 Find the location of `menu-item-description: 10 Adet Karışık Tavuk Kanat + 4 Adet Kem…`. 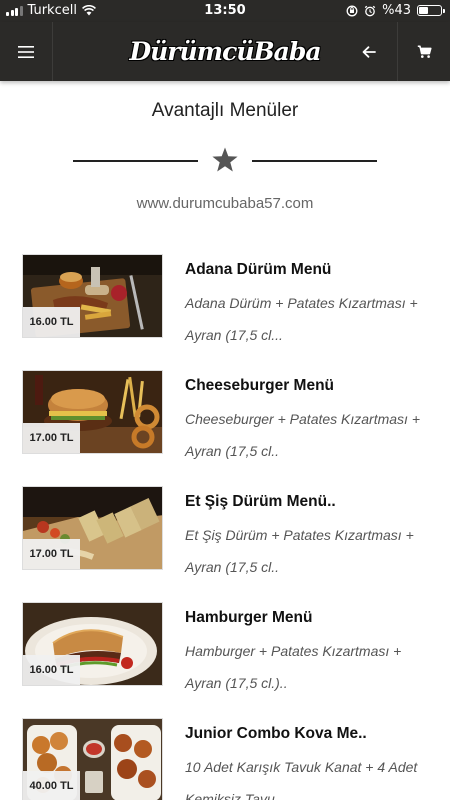

menu-item-description: 10 Adet Karışık Tavuk Kanat + 4 Adet Kem… is located at coordinates (301, 779).